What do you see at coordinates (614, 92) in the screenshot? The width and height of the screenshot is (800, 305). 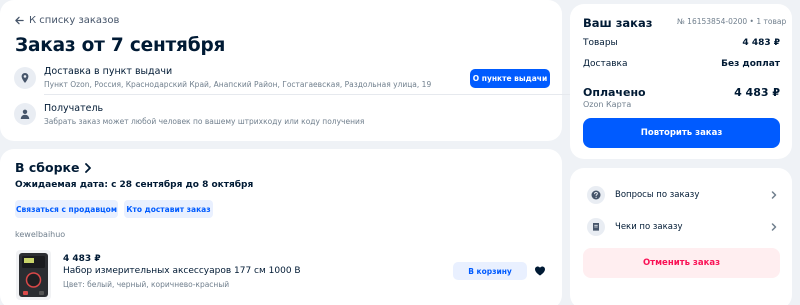 I see `paid-label: Оплачено` at bounding box center [614, 92].